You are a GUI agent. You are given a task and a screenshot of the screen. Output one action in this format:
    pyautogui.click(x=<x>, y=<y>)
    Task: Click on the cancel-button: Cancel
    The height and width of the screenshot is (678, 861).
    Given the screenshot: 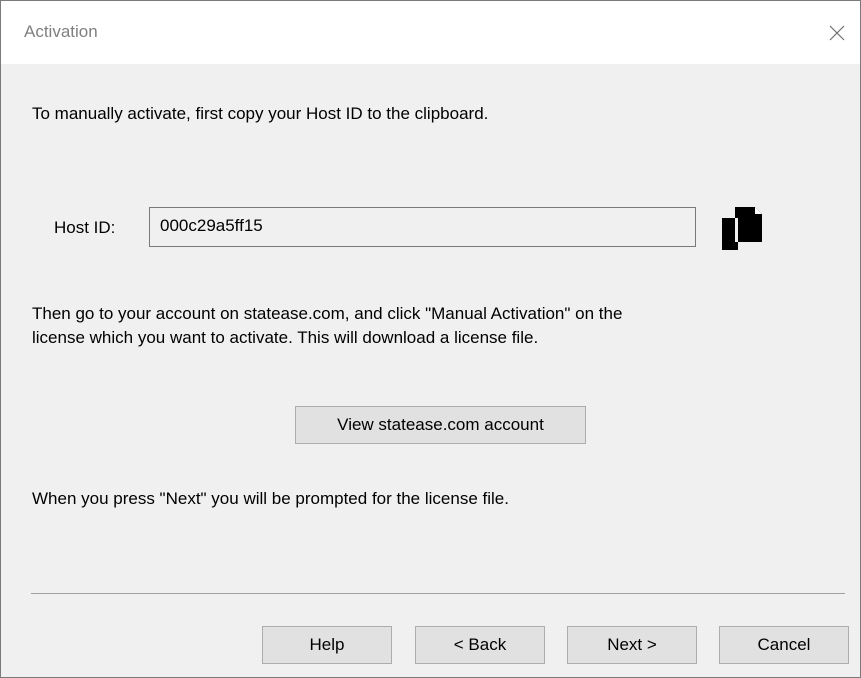 What is the action you would take?
    pyautogui.click(x=784, y=645)
    